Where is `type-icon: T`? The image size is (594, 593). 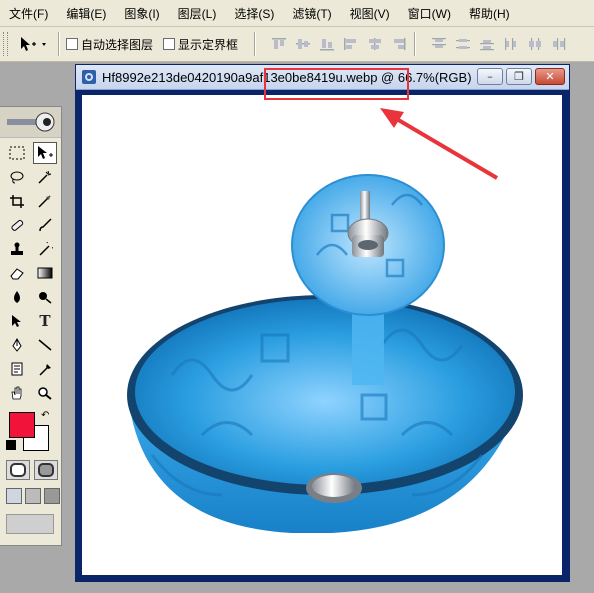
type-icon: T is located at coordinates (45, 321).